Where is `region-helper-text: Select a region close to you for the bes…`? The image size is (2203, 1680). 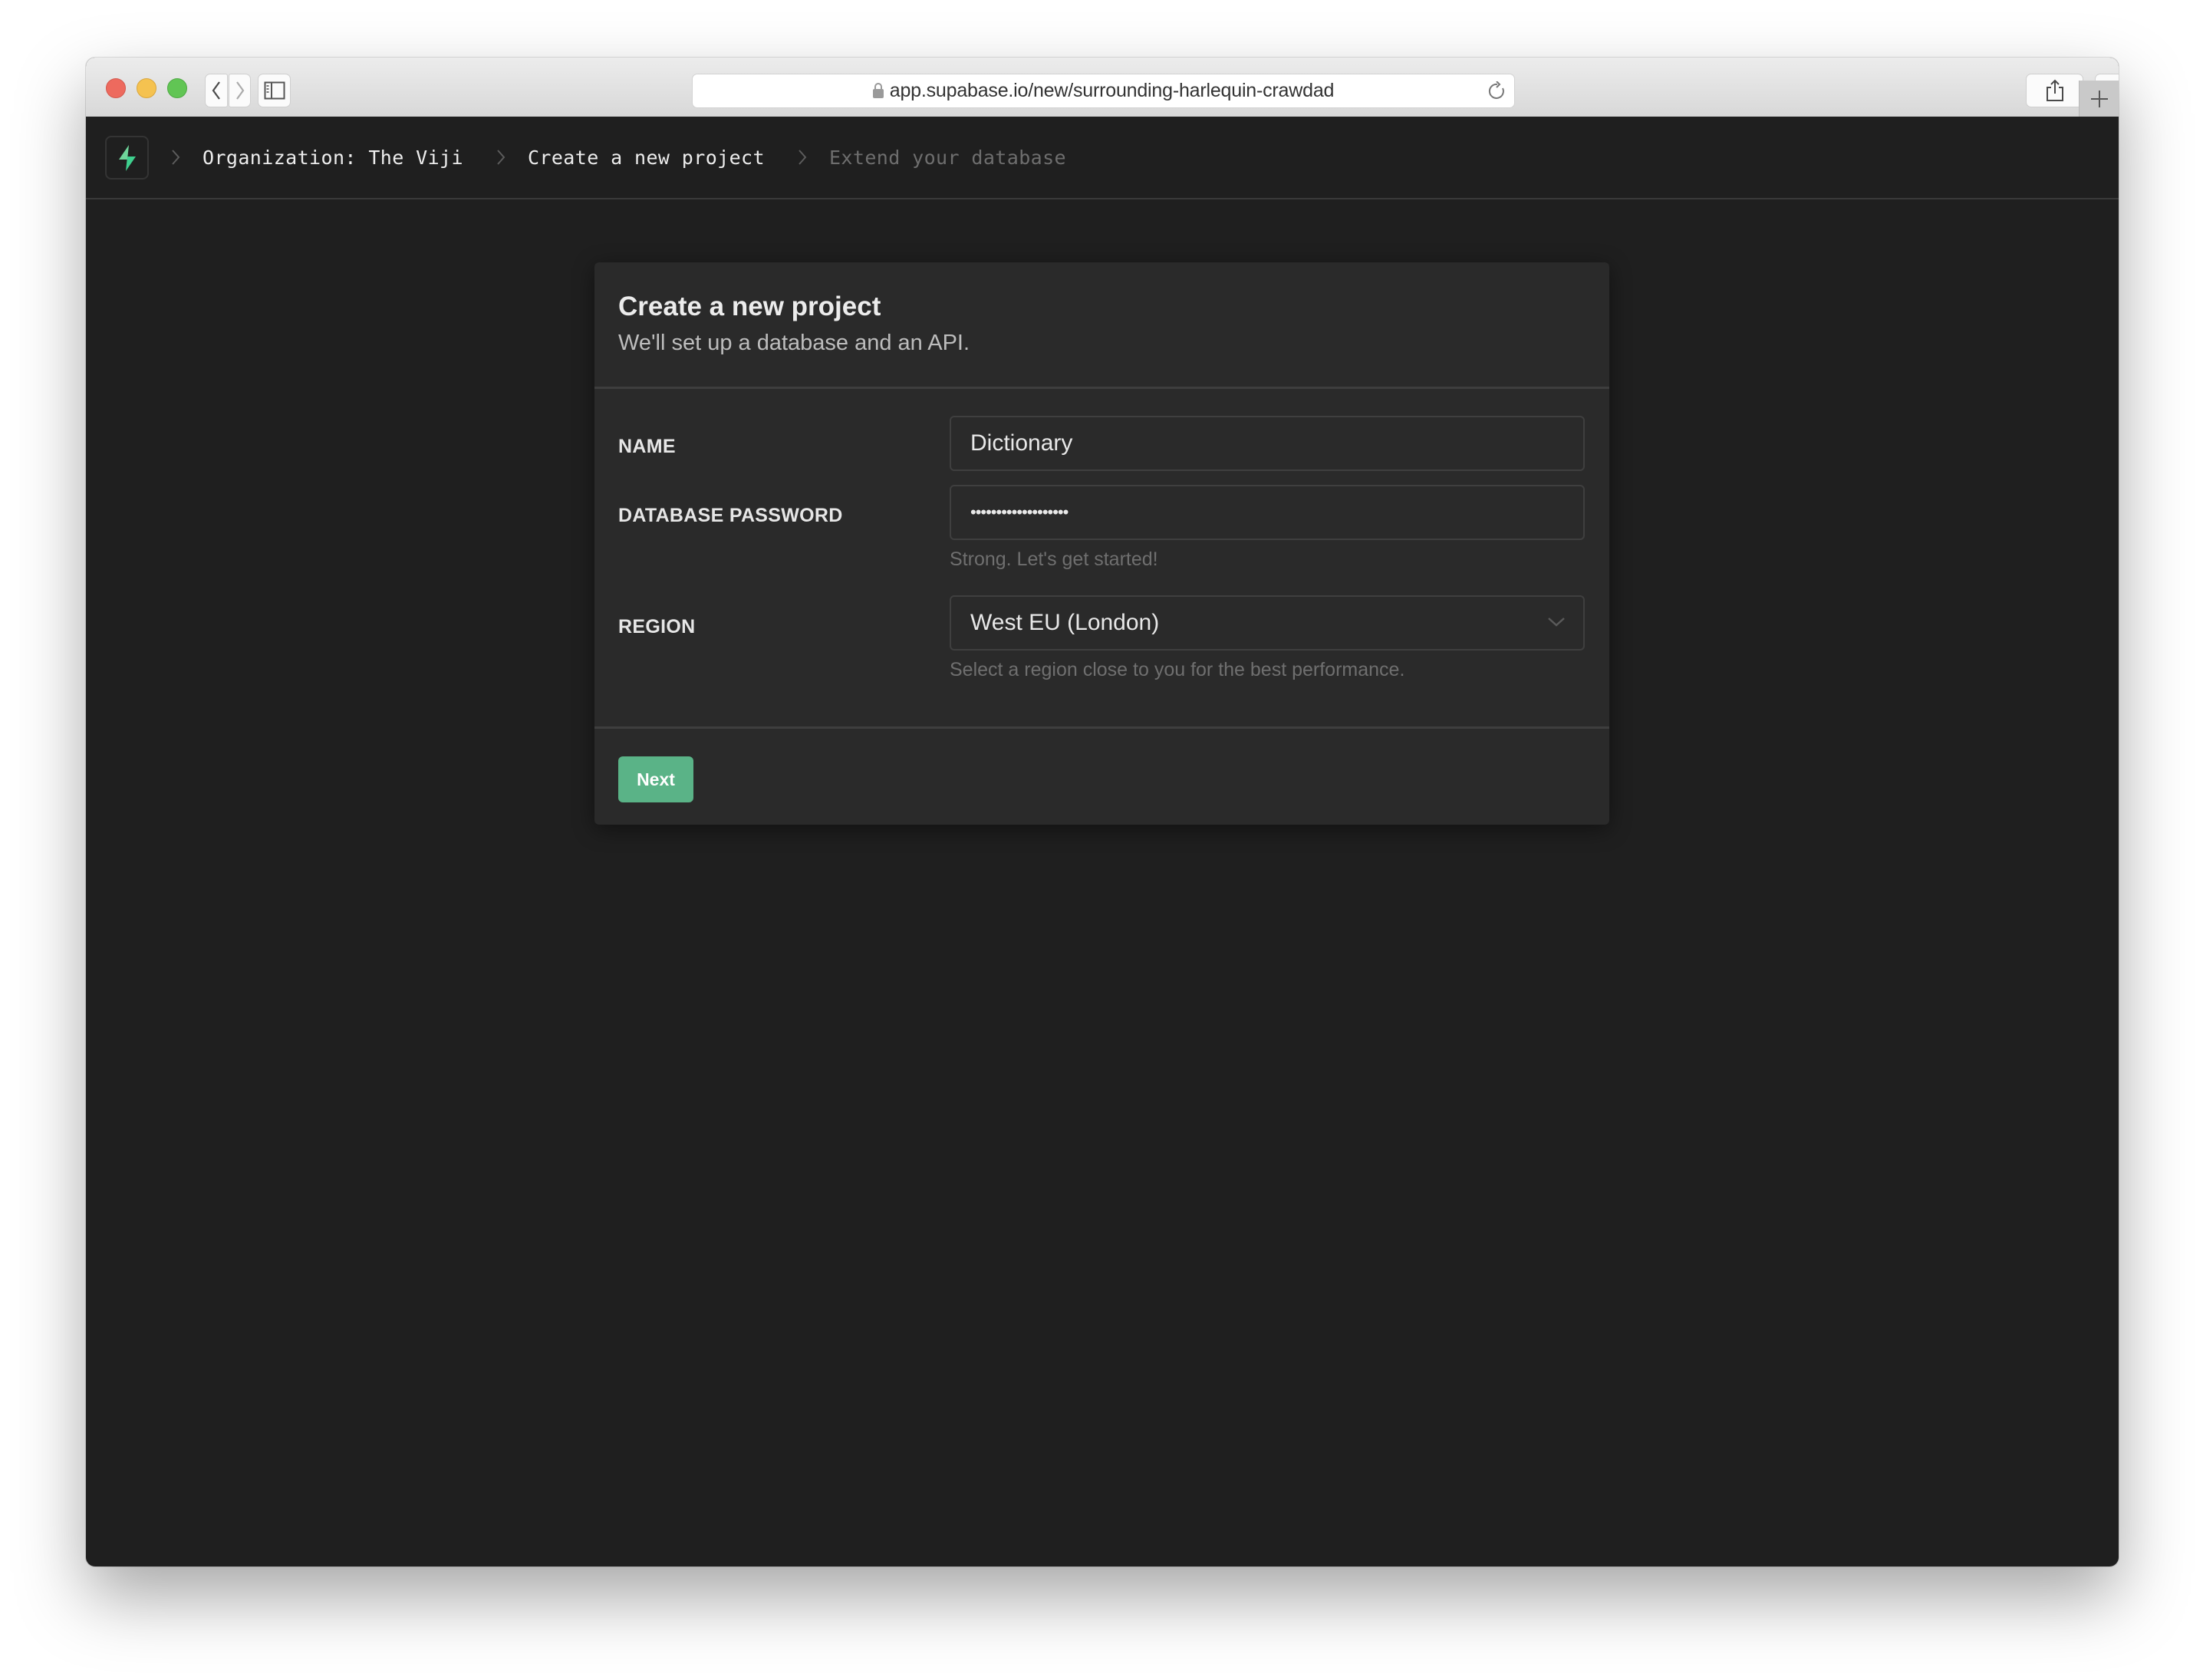
region-helper-text: Select a region close to you for the bes… is located at coordinates (1177, 669).